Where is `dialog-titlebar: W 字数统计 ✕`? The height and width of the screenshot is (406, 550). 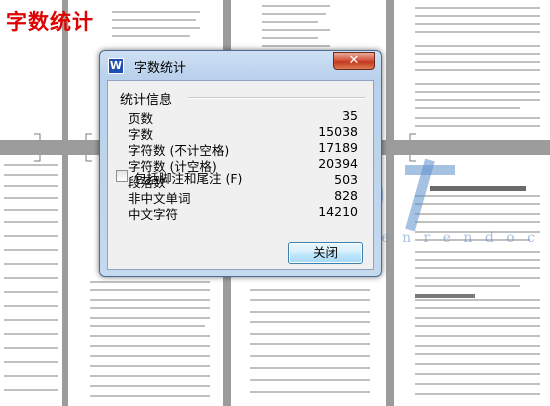
dialog-titlebar: W 字数统计 ✕ is located at coordinates (240, 65).